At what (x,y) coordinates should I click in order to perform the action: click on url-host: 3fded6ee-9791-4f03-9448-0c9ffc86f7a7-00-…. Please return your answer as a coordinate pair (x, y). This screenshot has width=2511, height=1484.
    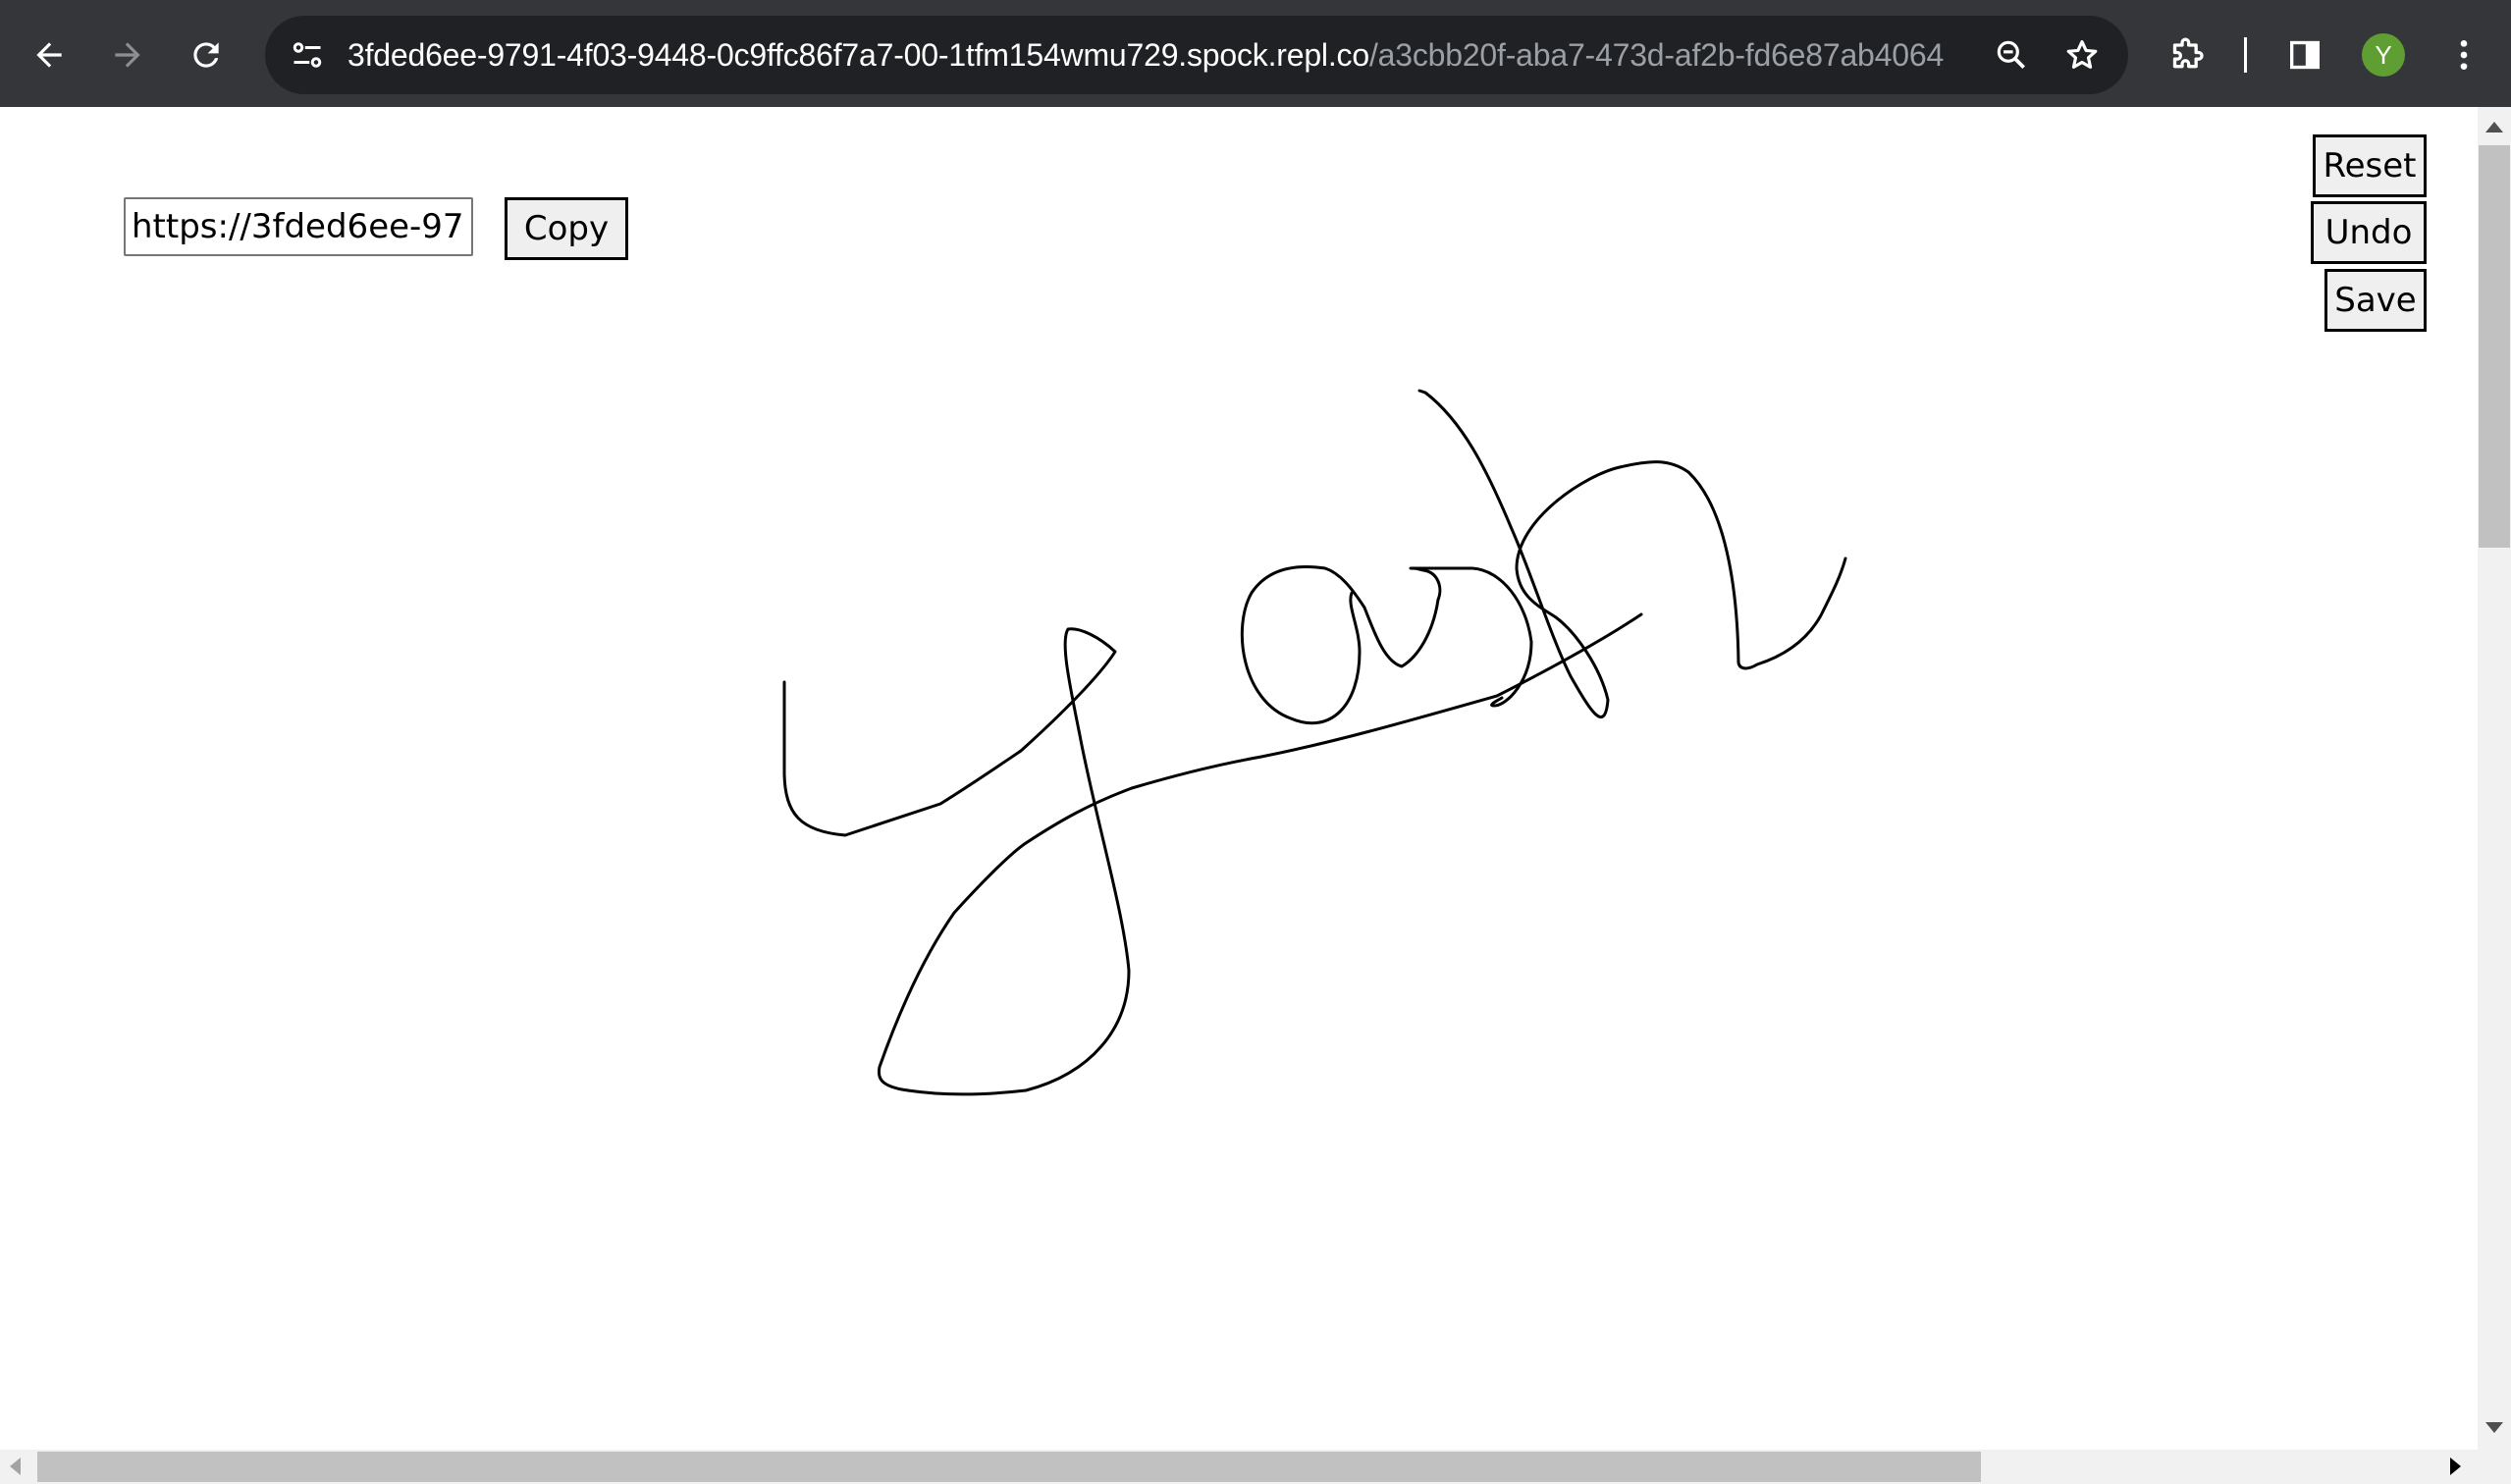
    Looking at the image, I should click on (858, 55).